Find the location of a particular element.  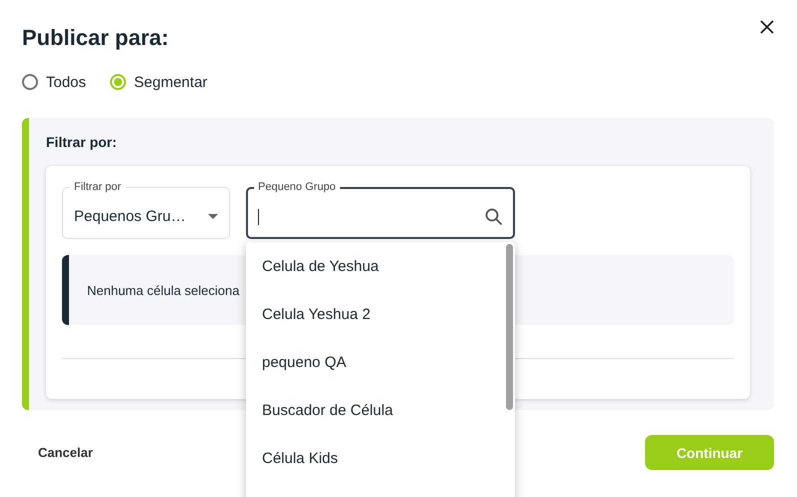

caret-icon is located at coordinates (213, 216).